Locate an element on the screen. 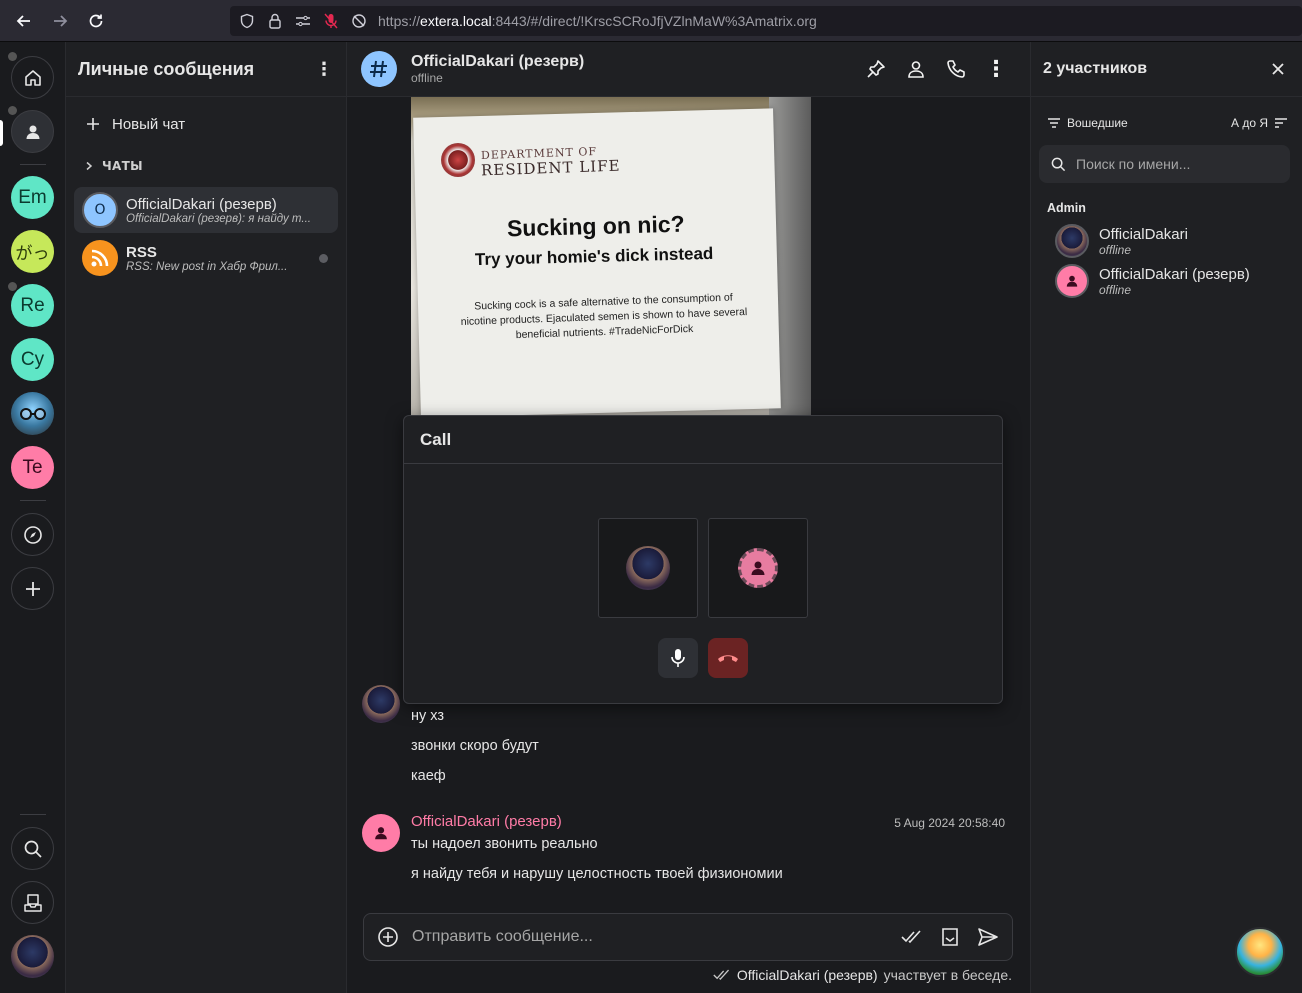  reload-icon is located at coordinates (96, 21).